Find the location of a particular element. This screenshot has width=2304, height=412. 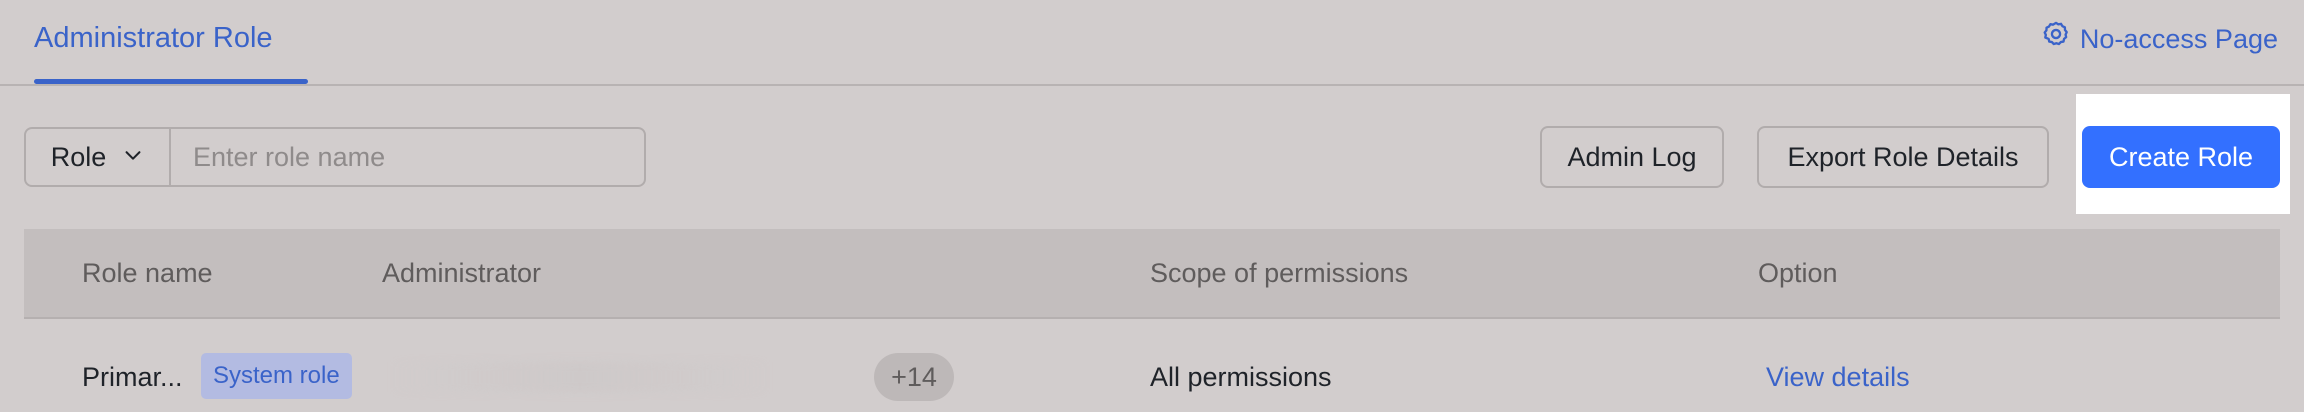

no-access-page-label: No-access Page is located at coordinates (2178, 38).